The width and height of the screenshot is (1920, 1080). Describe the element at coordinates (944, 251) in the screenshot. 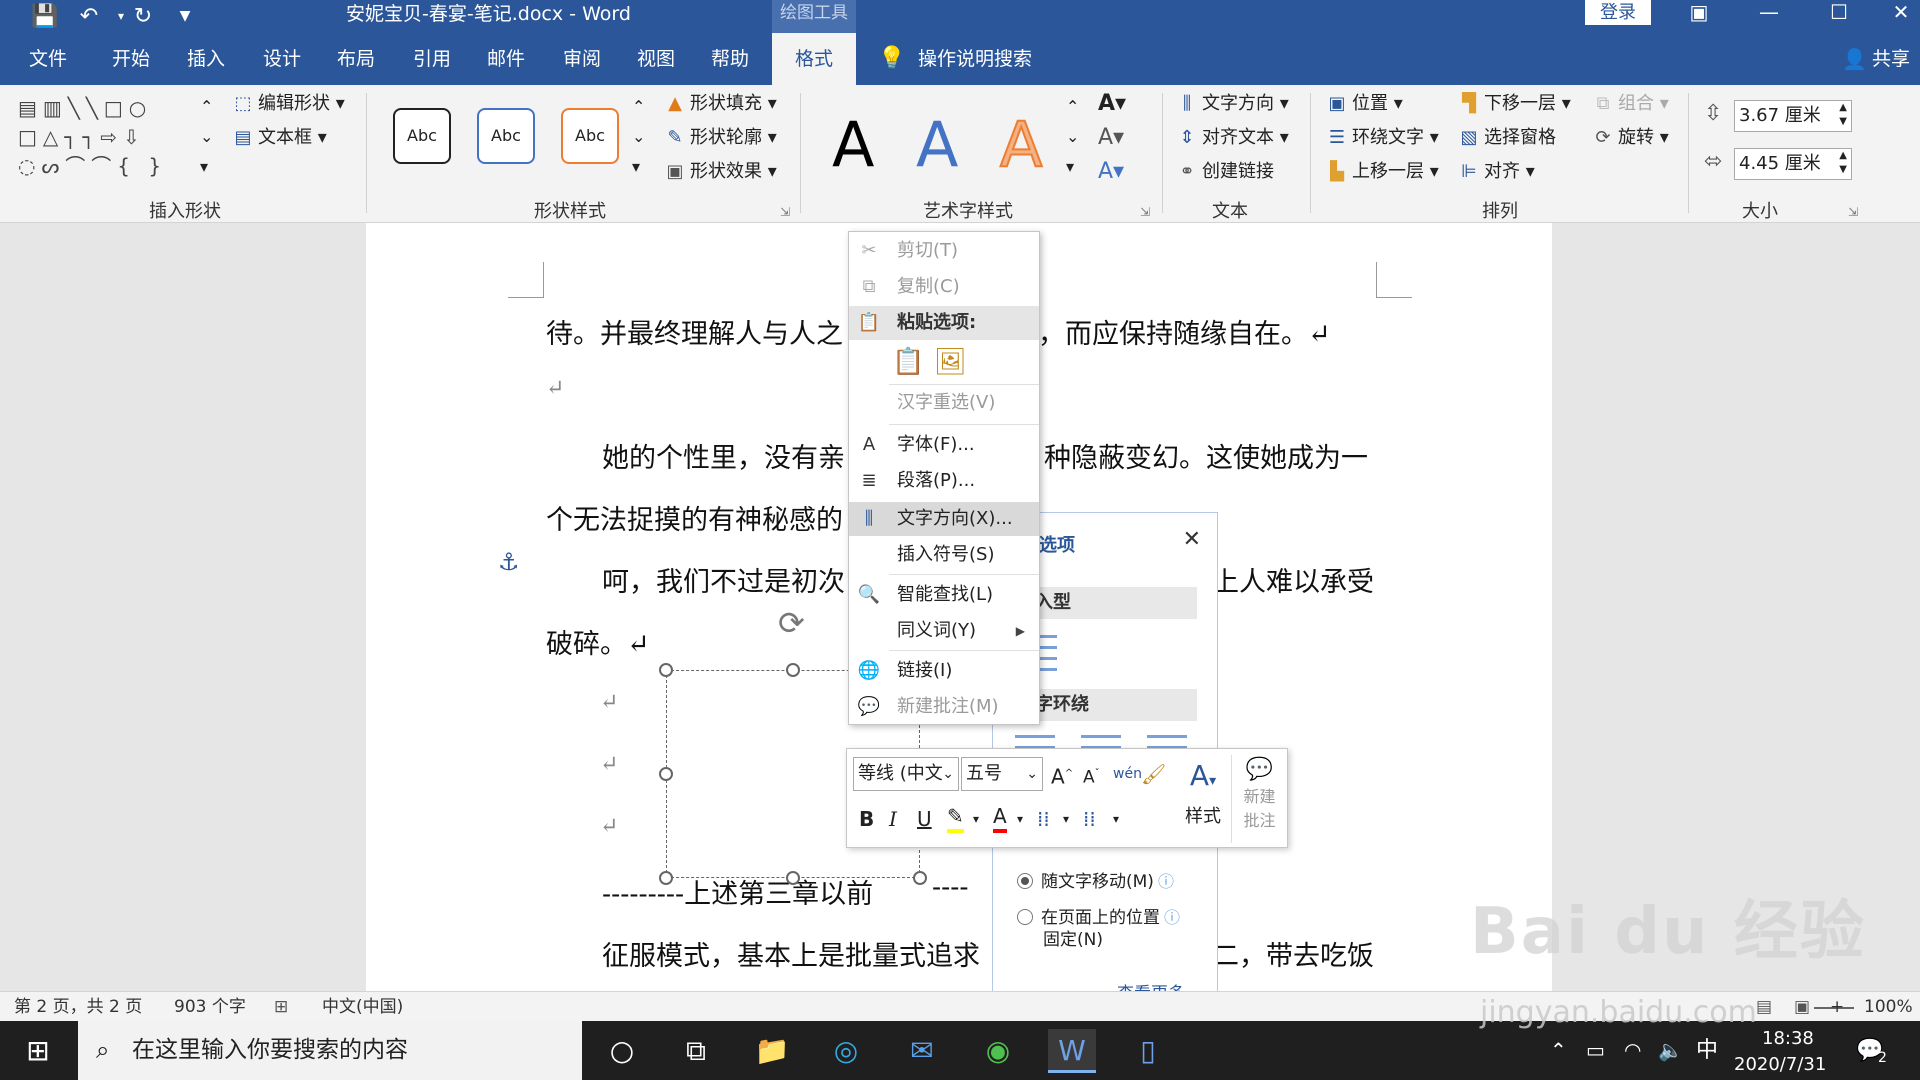

I see `menu-item-cut: ✂ 剪切(T)` at that location.